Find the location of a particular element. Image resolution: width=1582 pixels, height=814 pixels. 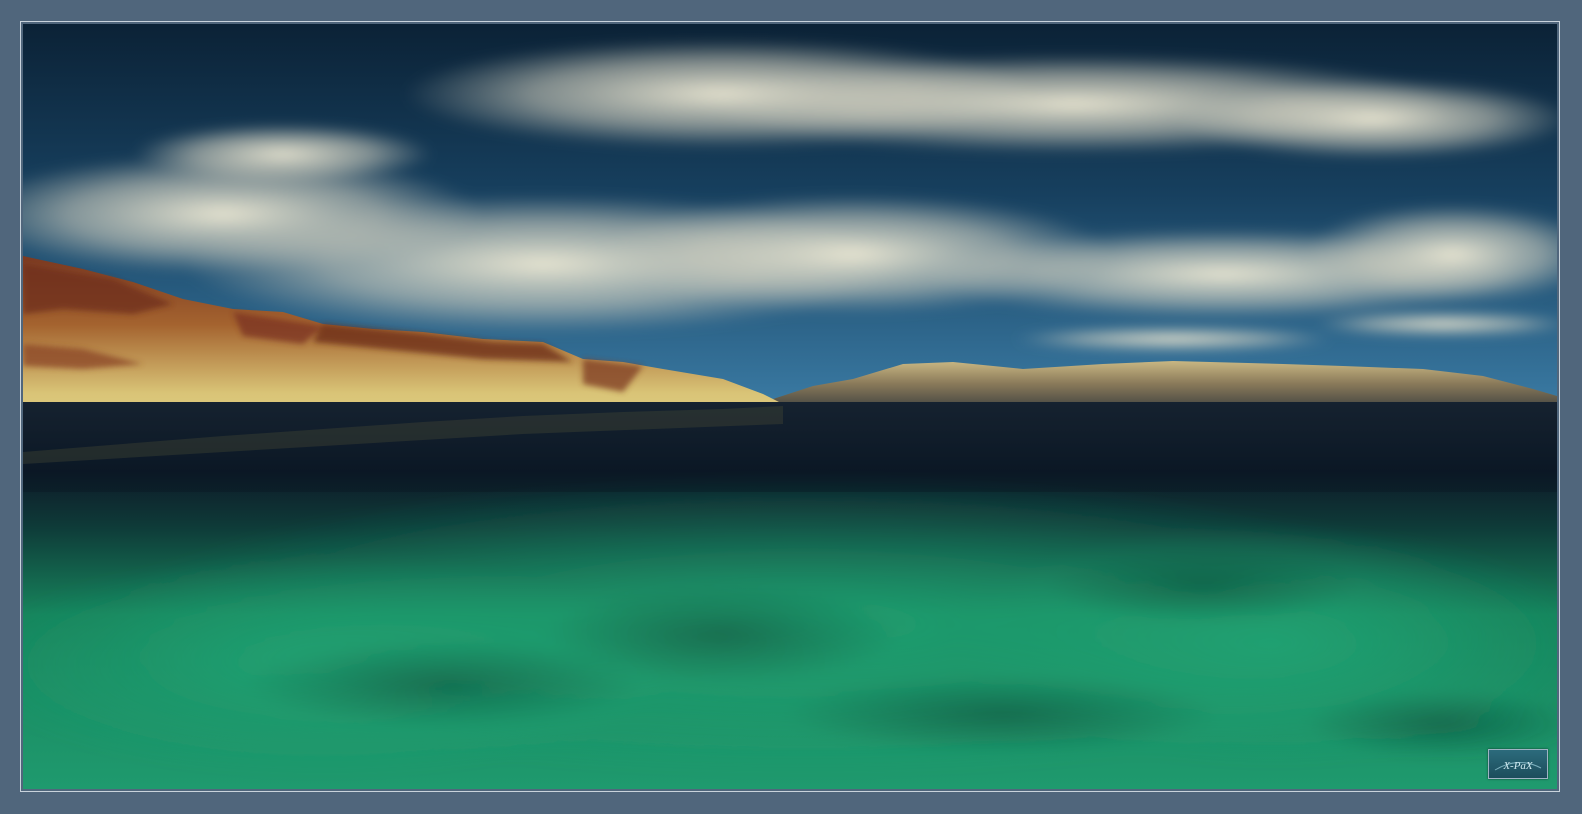

artist-signature-logo: X-PaX is located at coordinates (1518, 764).